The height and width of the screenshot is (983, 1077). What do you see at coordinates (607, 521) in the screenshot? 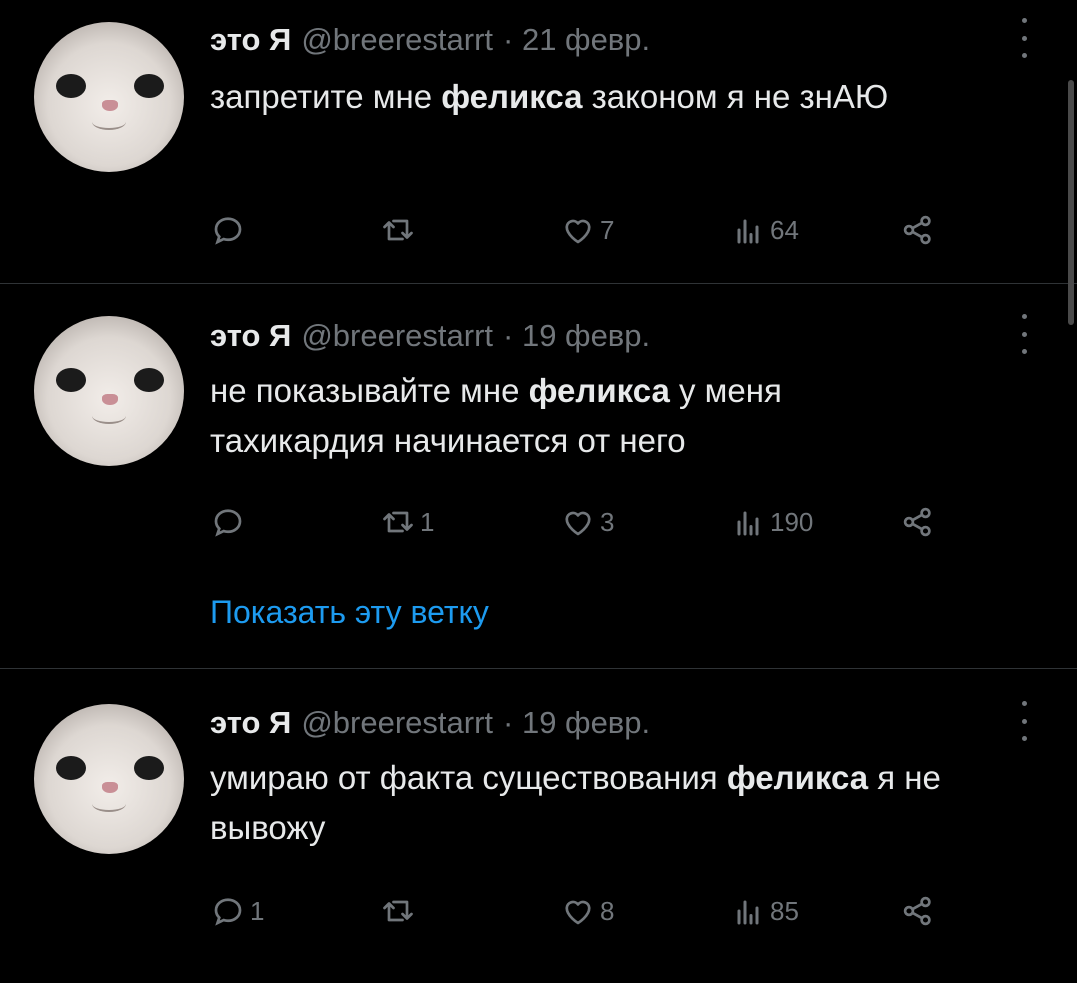
I see `like-count: 3` at bounding box center [607, 521].